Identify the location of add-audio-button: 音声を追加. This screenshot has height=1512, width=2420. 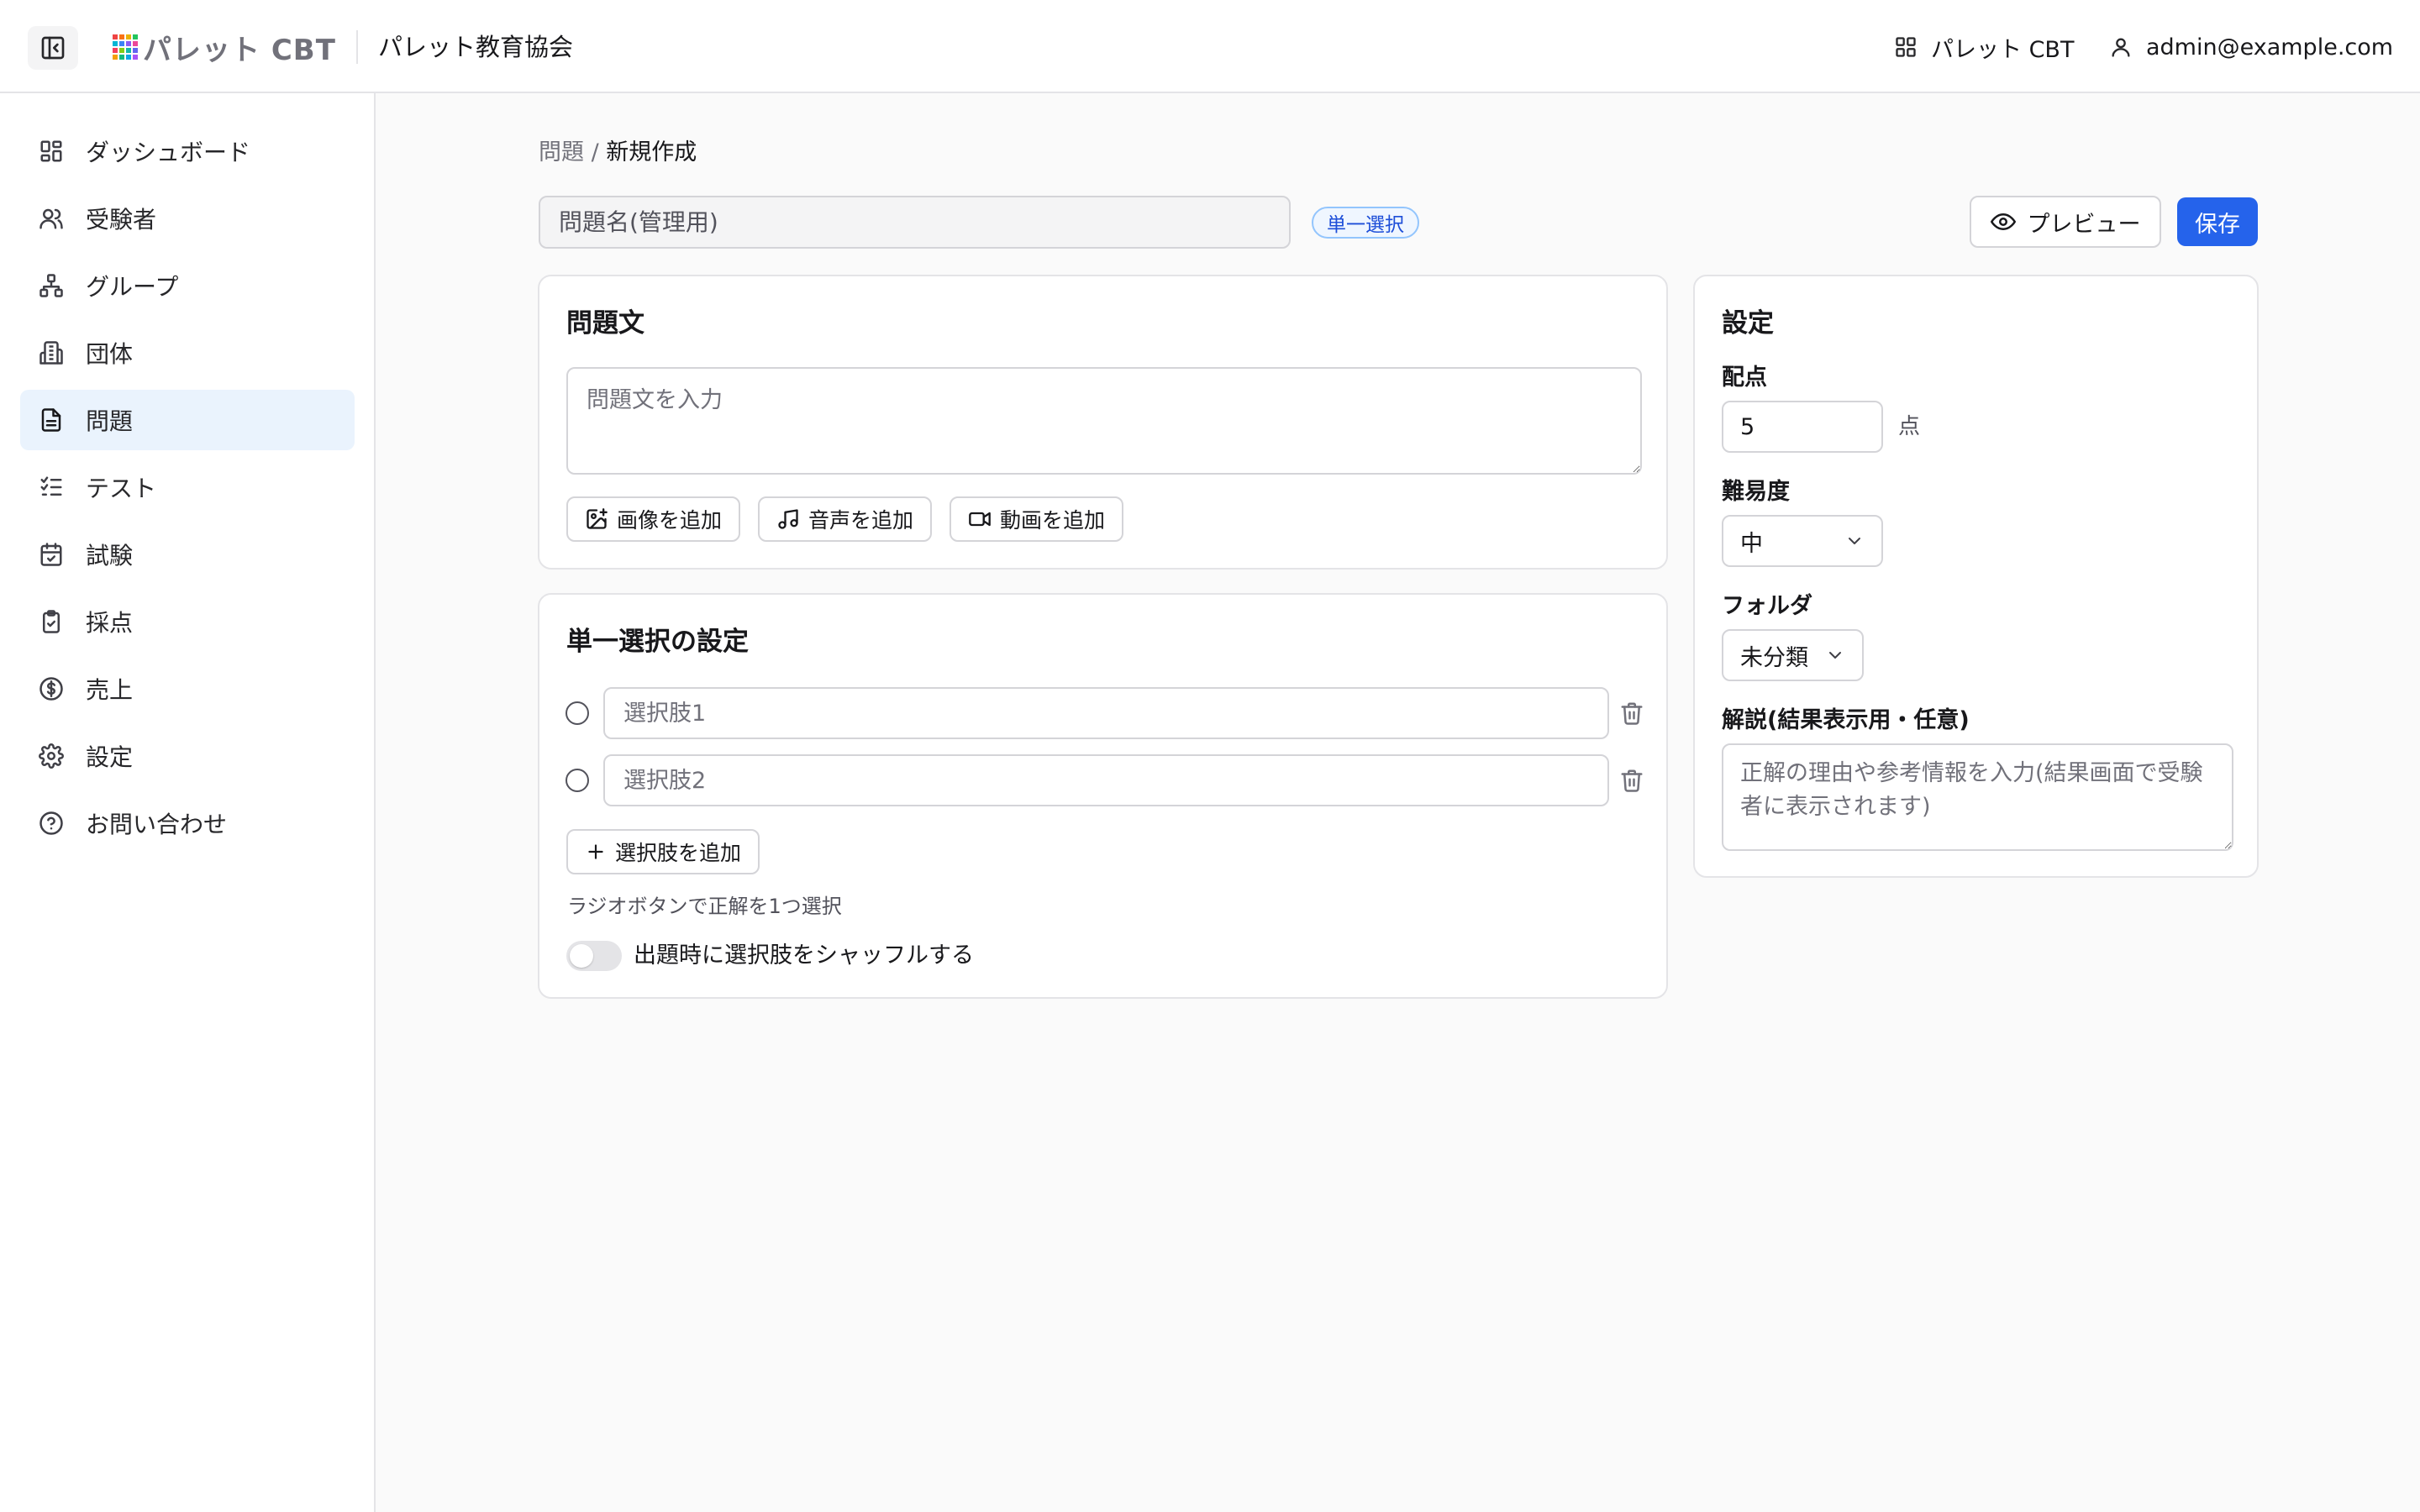
(845, 519).